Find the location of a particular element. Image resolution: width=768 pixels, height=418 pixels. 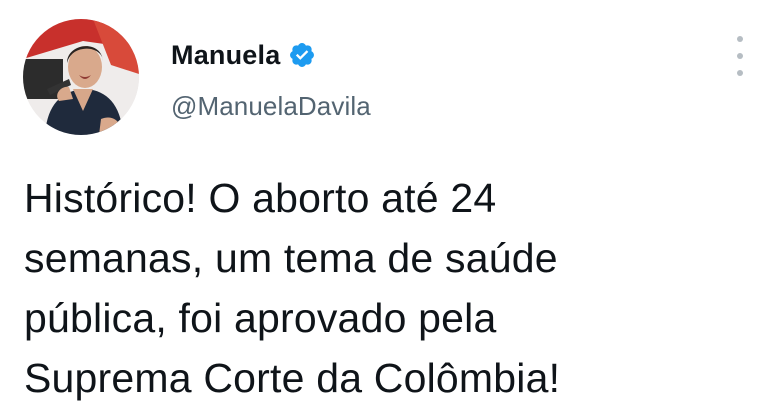

verified-badge-icon is located at coordinates (302, 55).